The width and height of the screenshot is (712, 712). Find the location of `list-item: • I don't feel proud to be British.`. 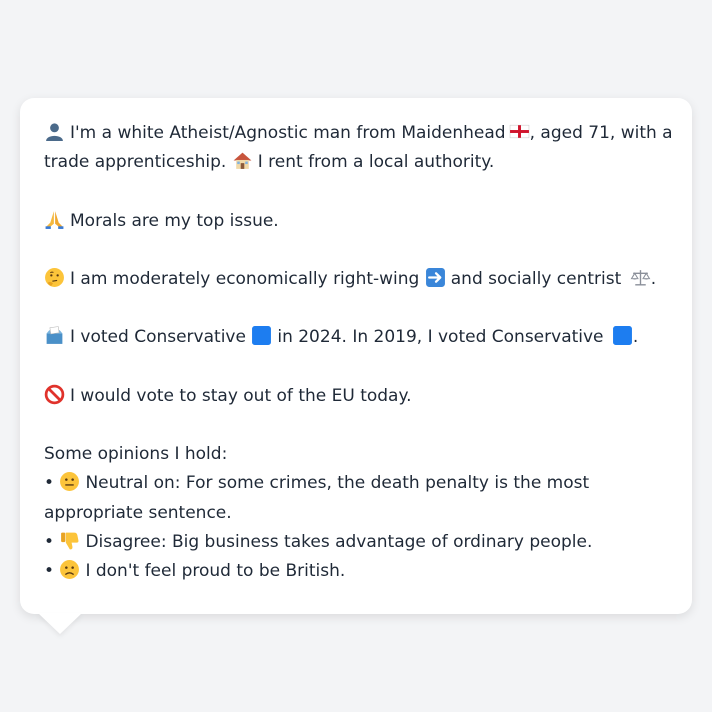

list-item: • I don't feel proud to be British. is located at coordinates (356, 571).